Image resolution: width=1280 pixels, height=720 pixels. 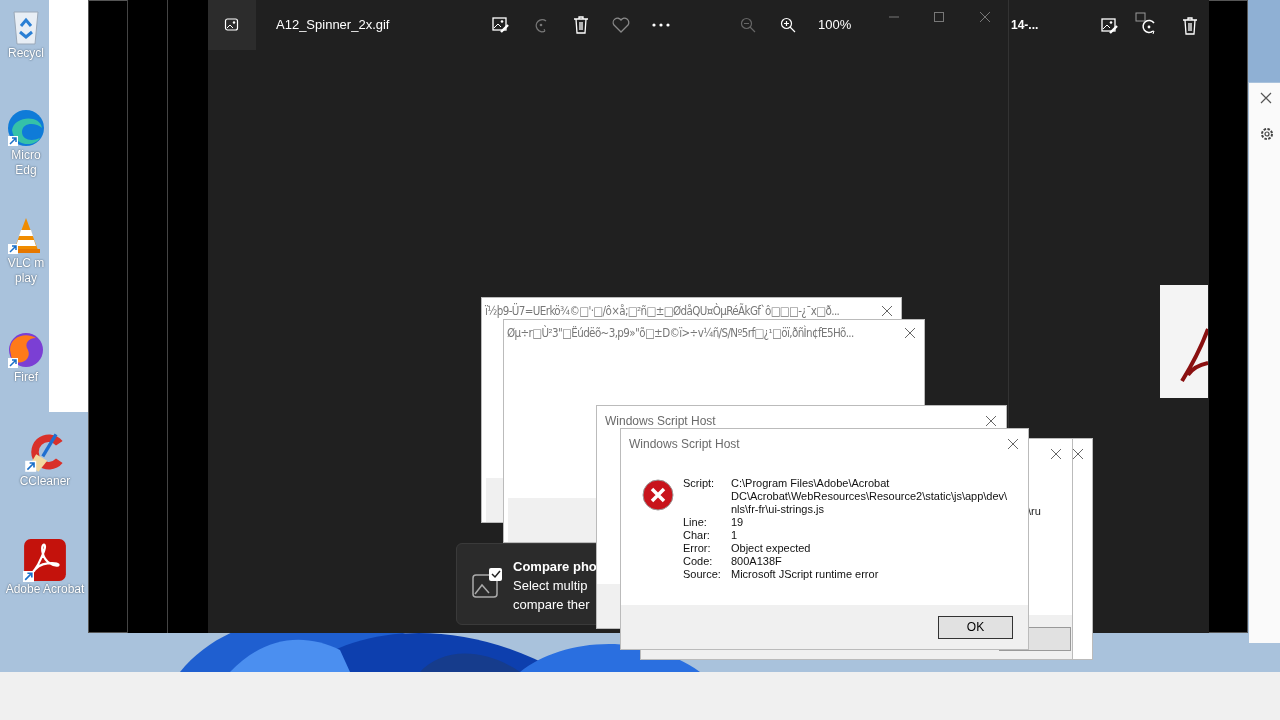 I want to click on desktop-icon-label: Adobe Acrobat, so click(x=45, y=589).